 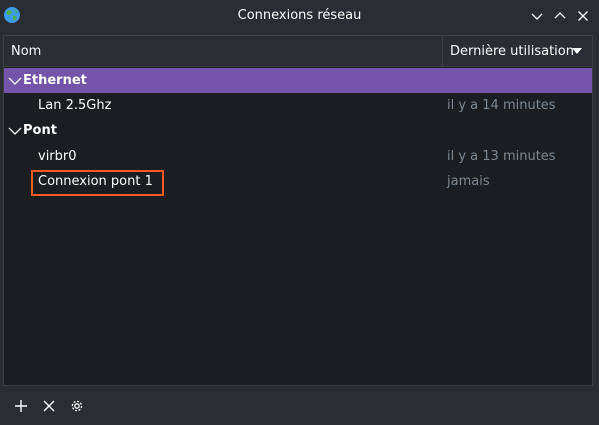 I want to click on title-bar: Connexions réseau, so click(x=299, y=15).